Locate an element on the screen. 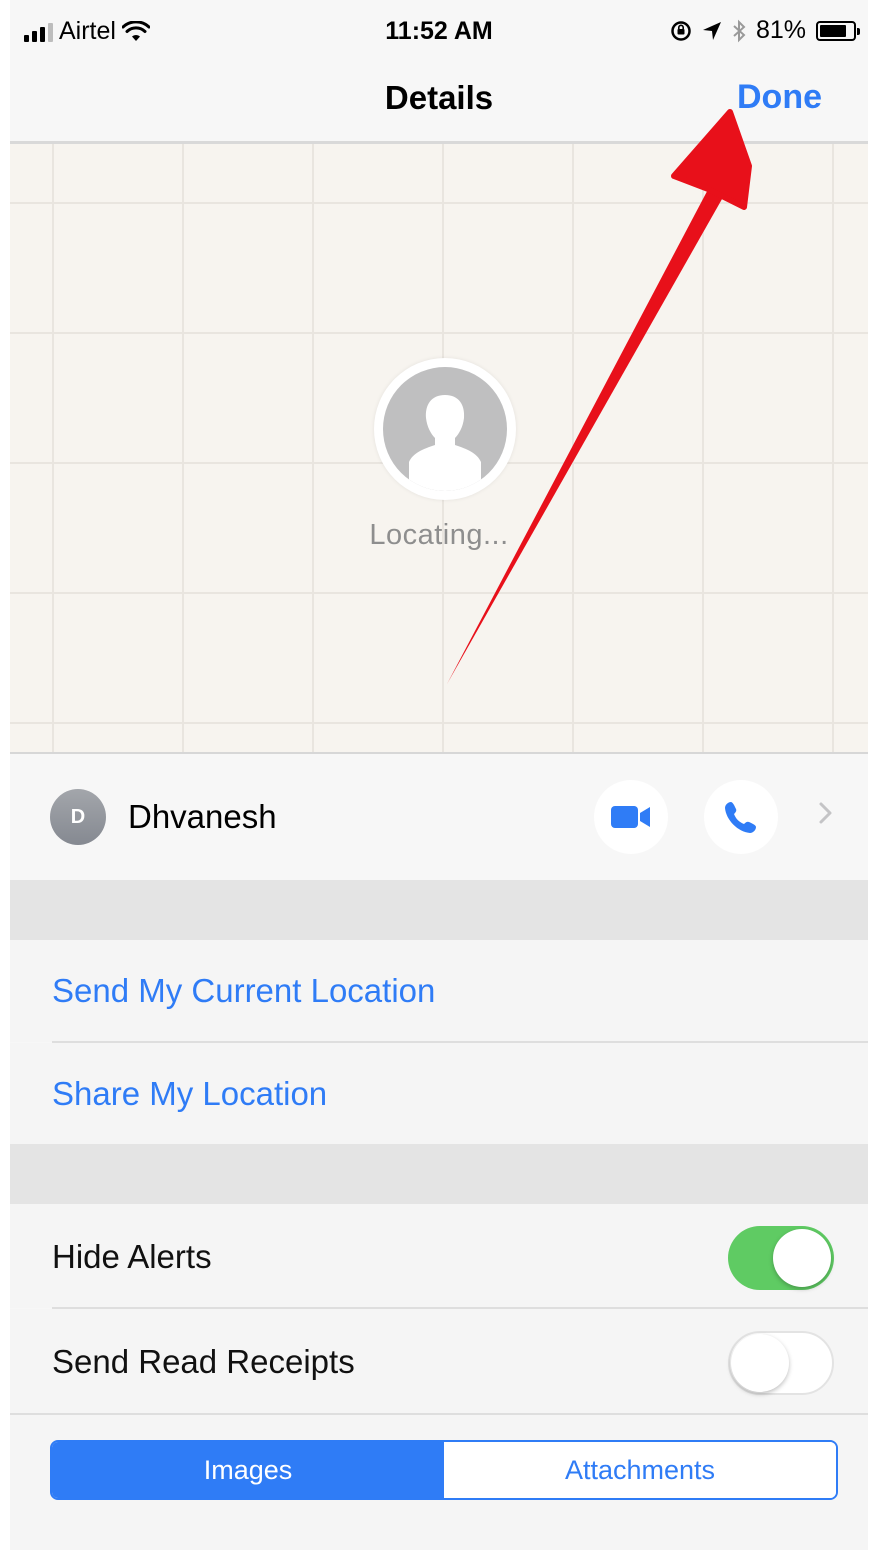 The image size is (870, 1550). video-camera-icon is located at coordinates (630, 817).